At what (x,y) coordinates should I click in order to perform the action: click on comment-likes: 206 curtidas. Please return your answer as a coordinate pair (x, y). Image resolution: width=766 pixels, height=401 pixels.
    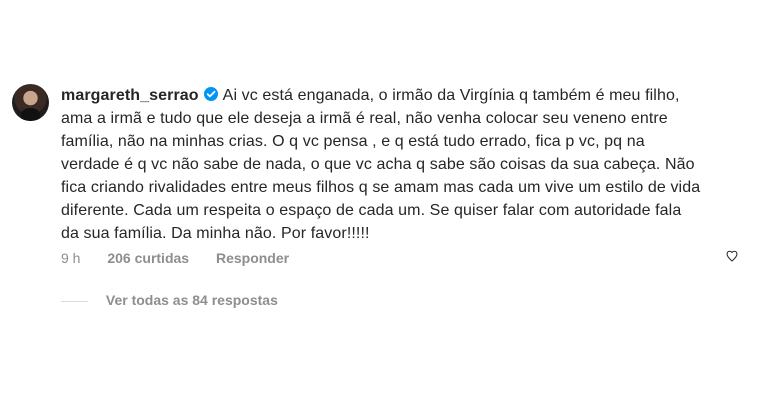
    Looking at the image, I should click on (148, 258).